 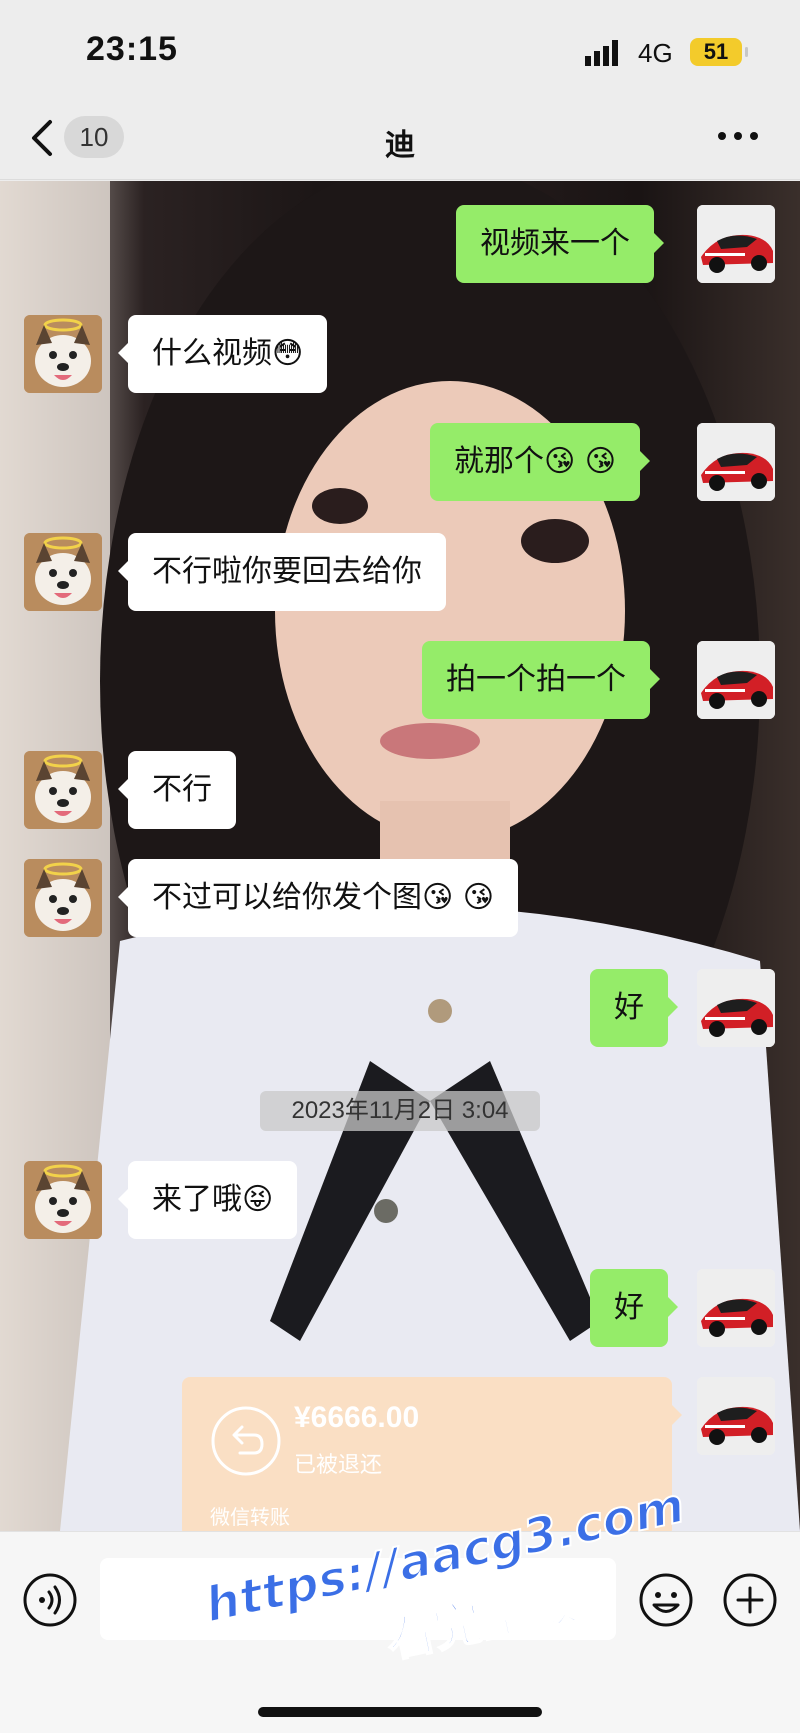 What do you see at coordinates (400, 145) in the screenshot?
I see `chat-title: 迪` at bounding box center [400, 145].